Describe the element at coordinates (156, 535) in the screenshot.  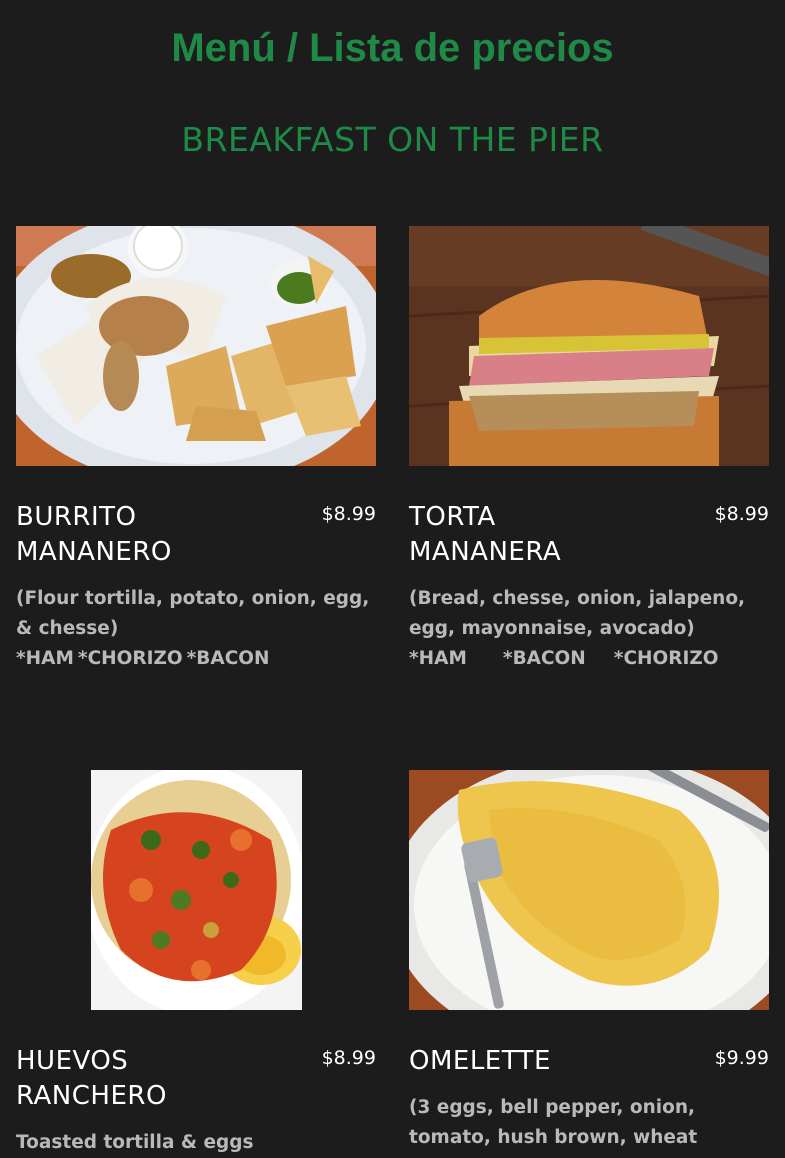
I see `item-name: BURRITO MANANERO` at that location.